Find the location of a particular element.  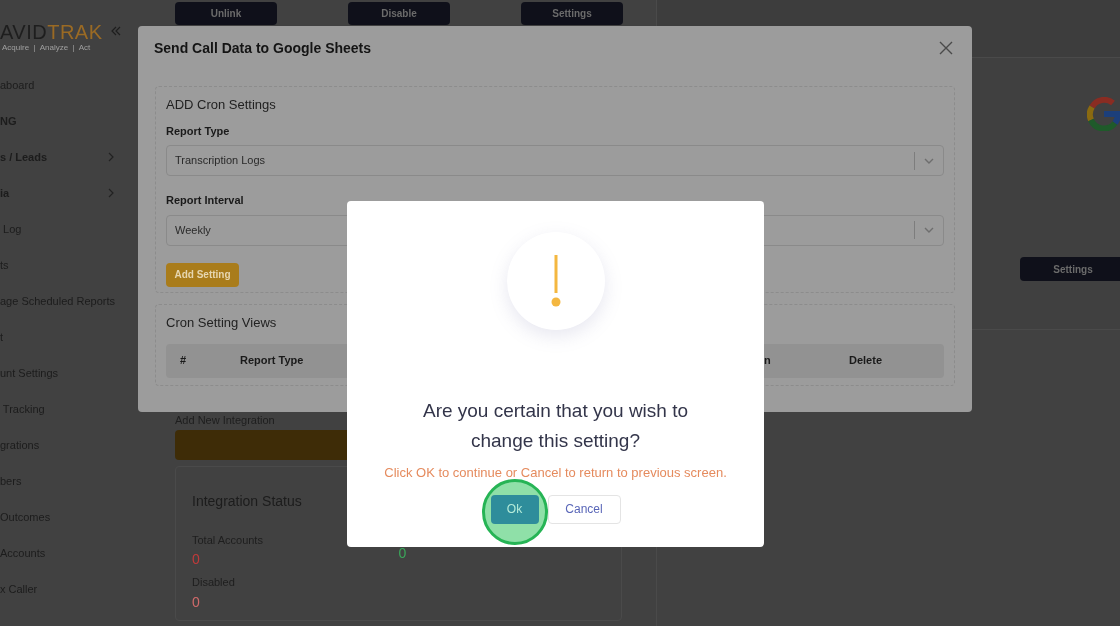

column-header: Delete is located at coordinates (866, 360).